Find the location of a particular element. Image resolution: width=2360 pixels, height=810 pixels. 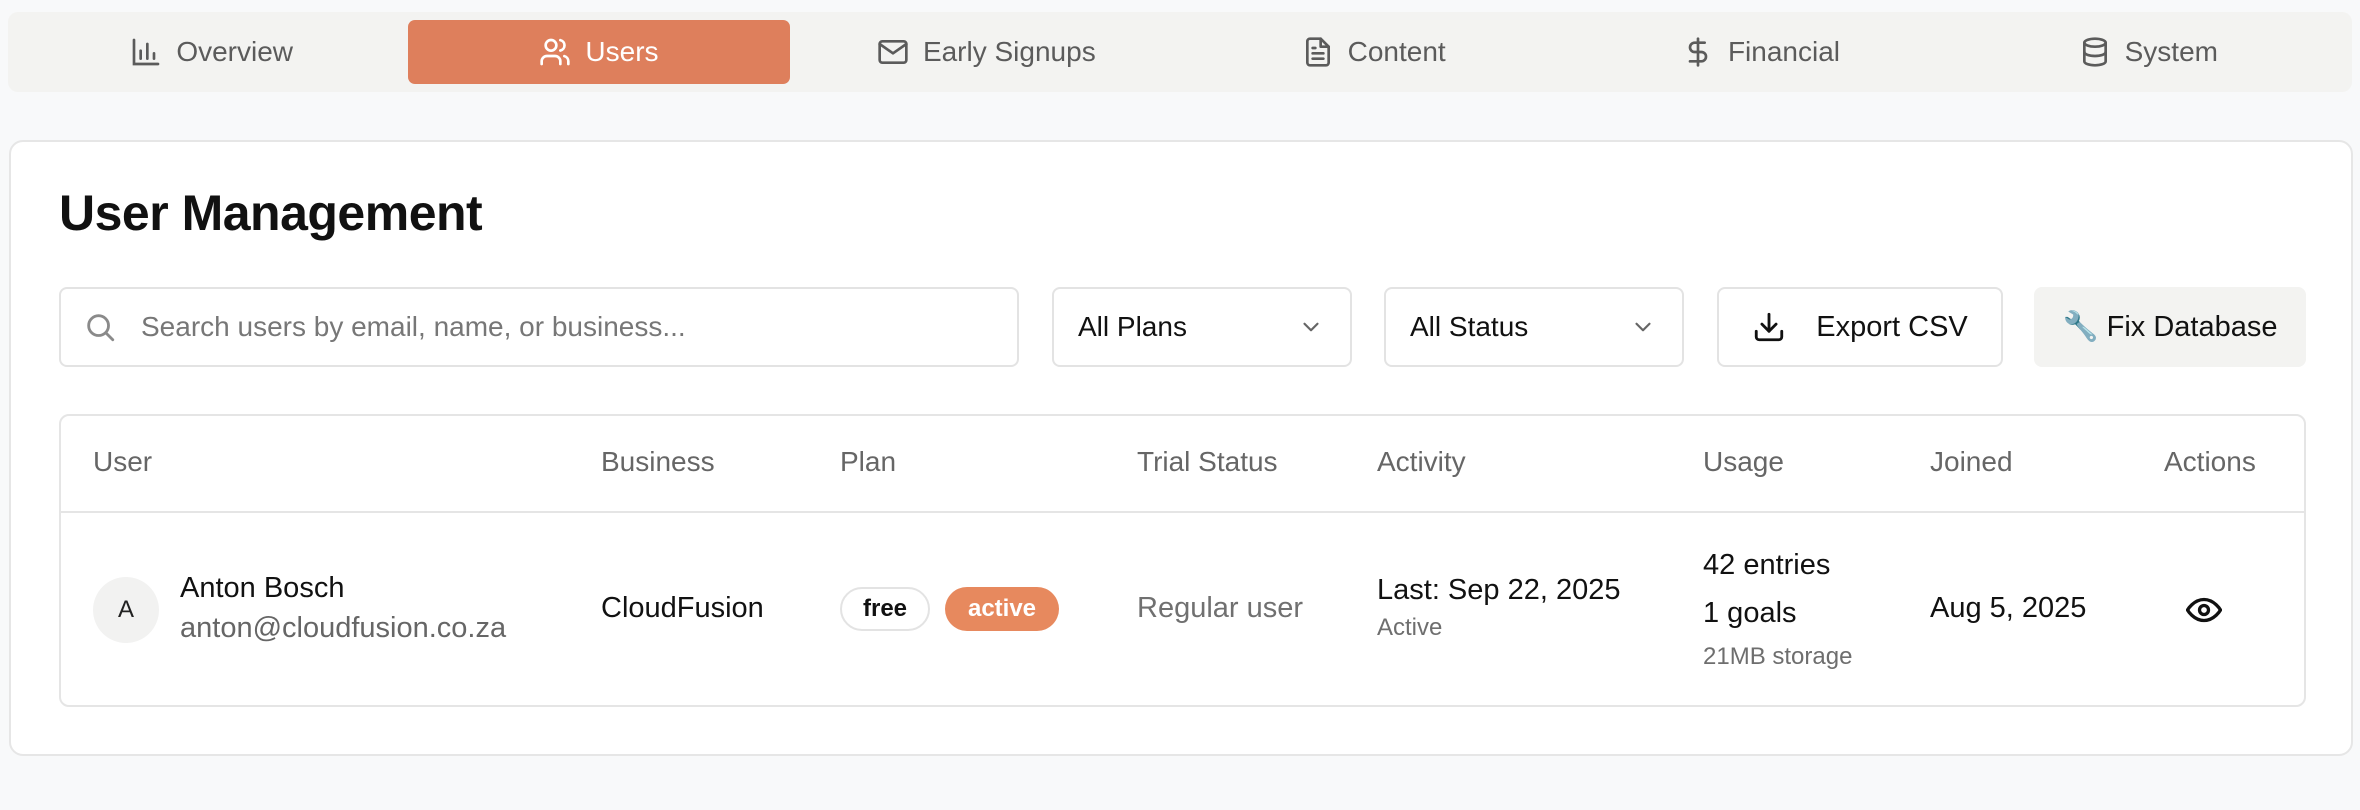

dollar-icon is located at coordinates (1698, 52).